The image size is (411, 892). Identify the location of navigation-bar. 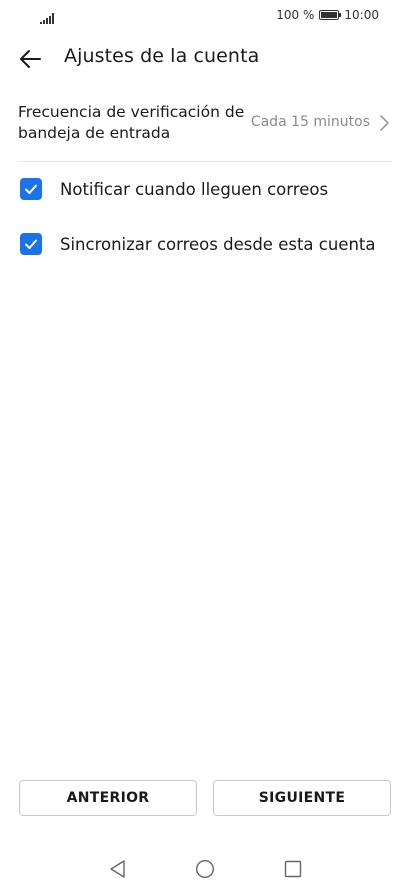
(205, 870).